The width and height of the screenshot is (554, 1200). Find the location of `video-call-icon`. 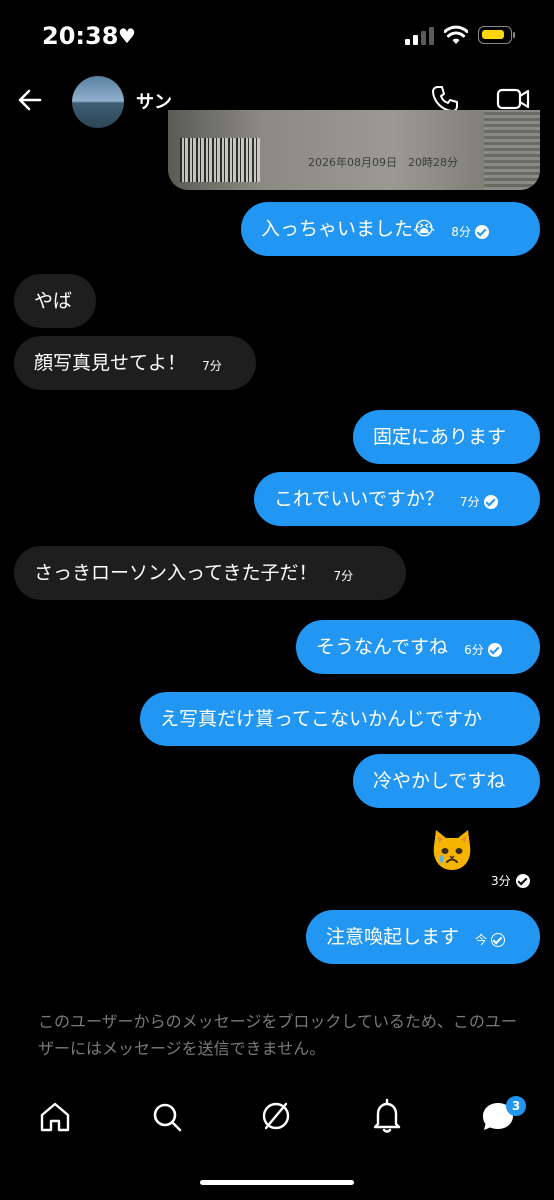

video-call-icon is located at coordinates (513, 99).